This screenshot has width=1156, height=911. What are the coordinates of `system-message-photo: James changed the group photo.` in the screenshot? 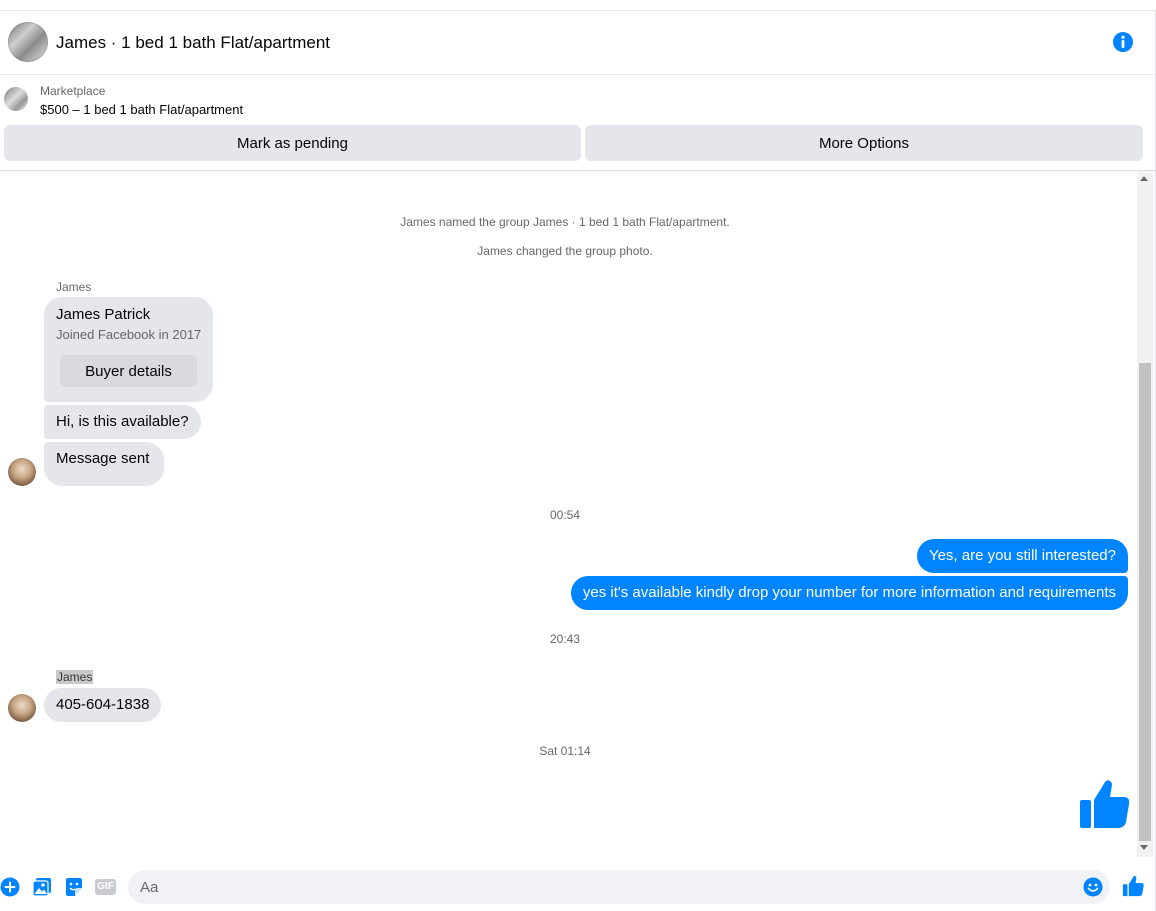 It's located at (565, 251).